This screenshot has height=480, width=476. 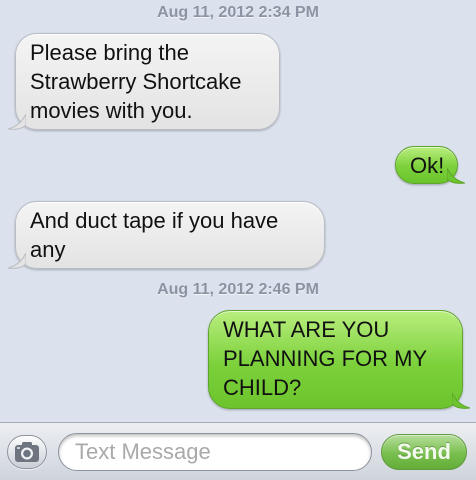 I want to click on camera-icon, so click(x=27, y=452).